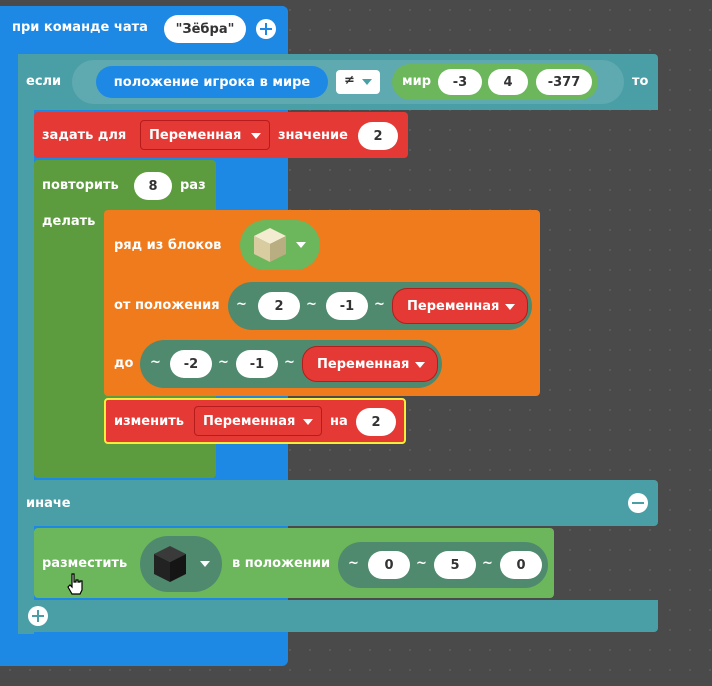 This screenshot has height=686, width=712. I want to click on to-z-tilde: ~, so click(289, 362).